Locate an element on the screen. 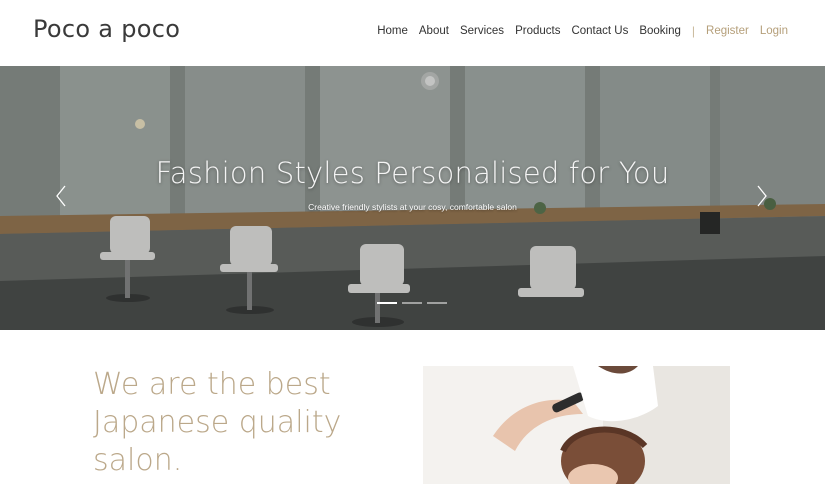 The height and width of the screenshot is (484, 825). carousel-prev-button is located at coordinates (61, 196).